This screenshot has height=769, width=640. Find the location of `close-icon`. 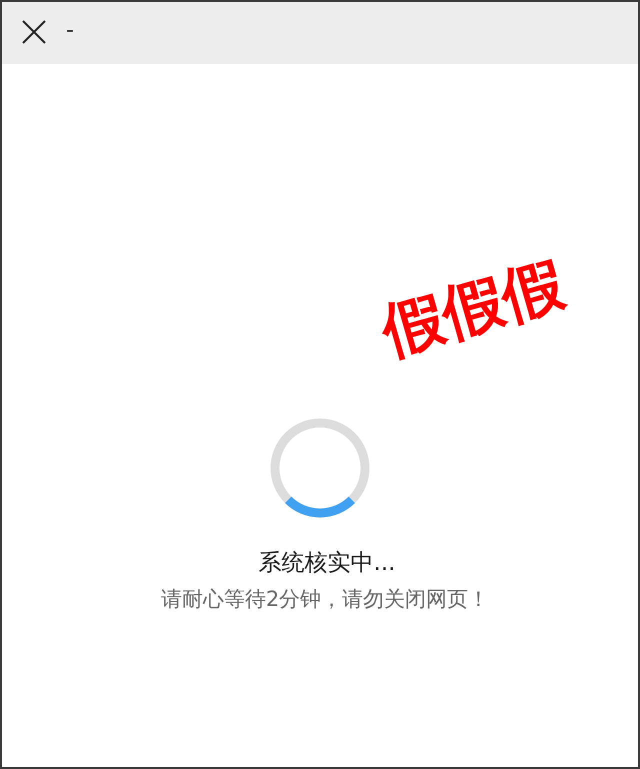

close-icon is located at coordinates (34, 32).